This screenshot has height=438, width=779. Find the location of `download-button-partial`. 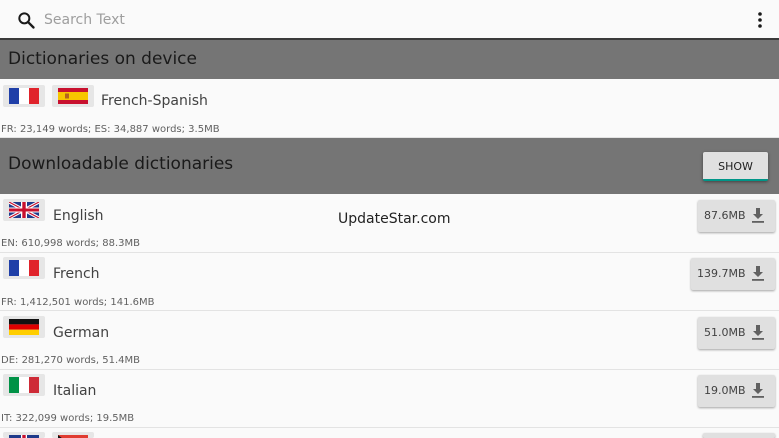

download-button-partial is located at coordinates (739, 435).